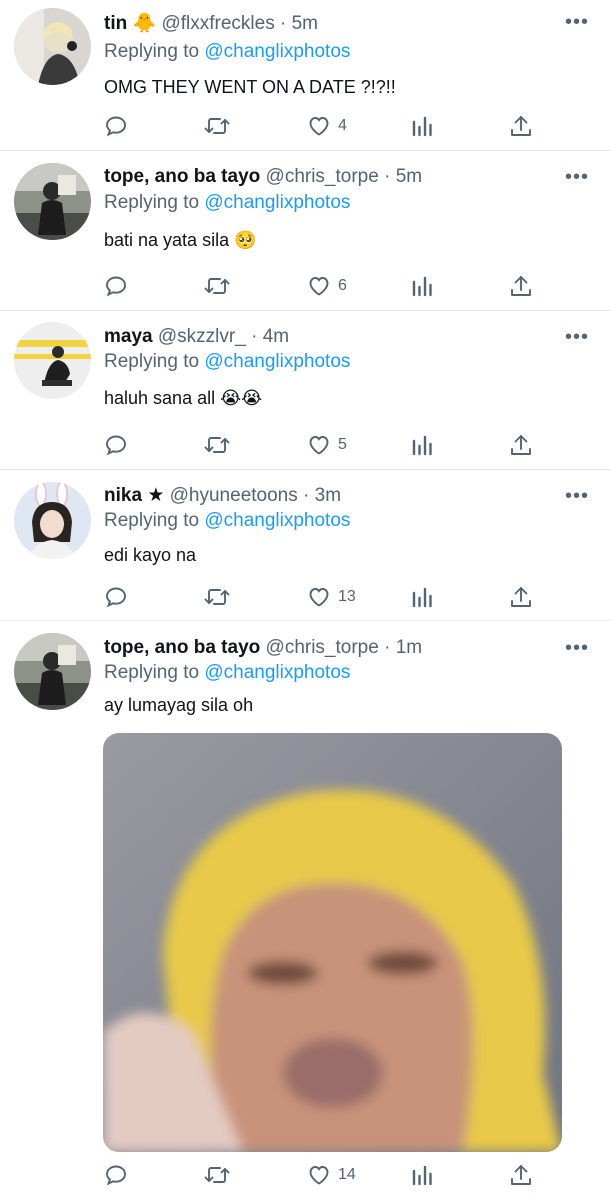  What do you see at coordinates (331, 1175) in the screenshot?
I see `like-button: 14` at bounding box center [331, 1175].